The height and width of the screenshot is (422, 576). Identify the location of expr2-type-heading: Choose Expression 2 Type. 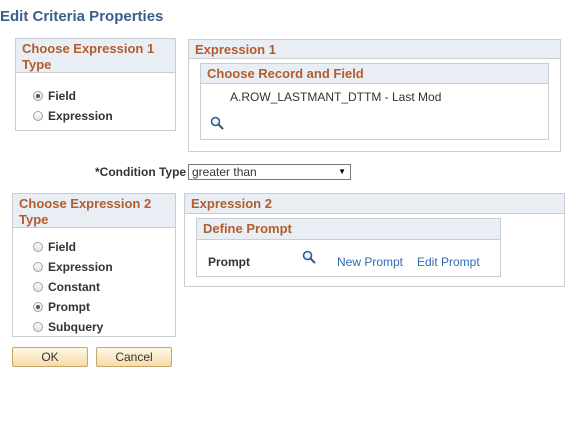
(94, 211).